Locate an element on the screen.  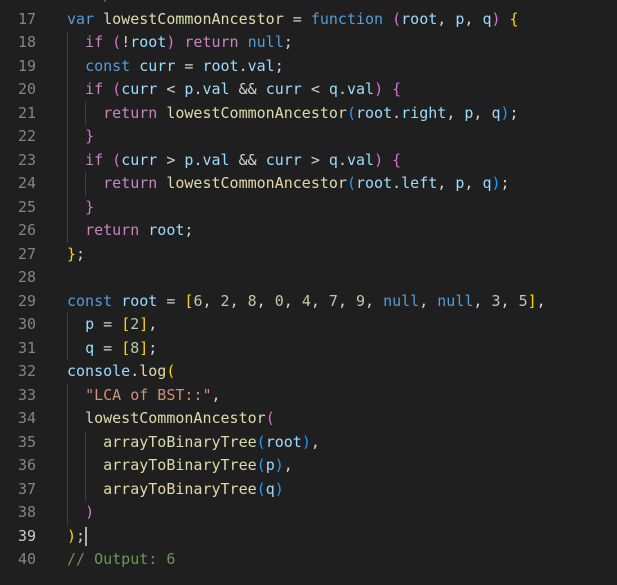
code-line: if (curr > p.val && curr > q.val) { is located at coordinates (234, 161).